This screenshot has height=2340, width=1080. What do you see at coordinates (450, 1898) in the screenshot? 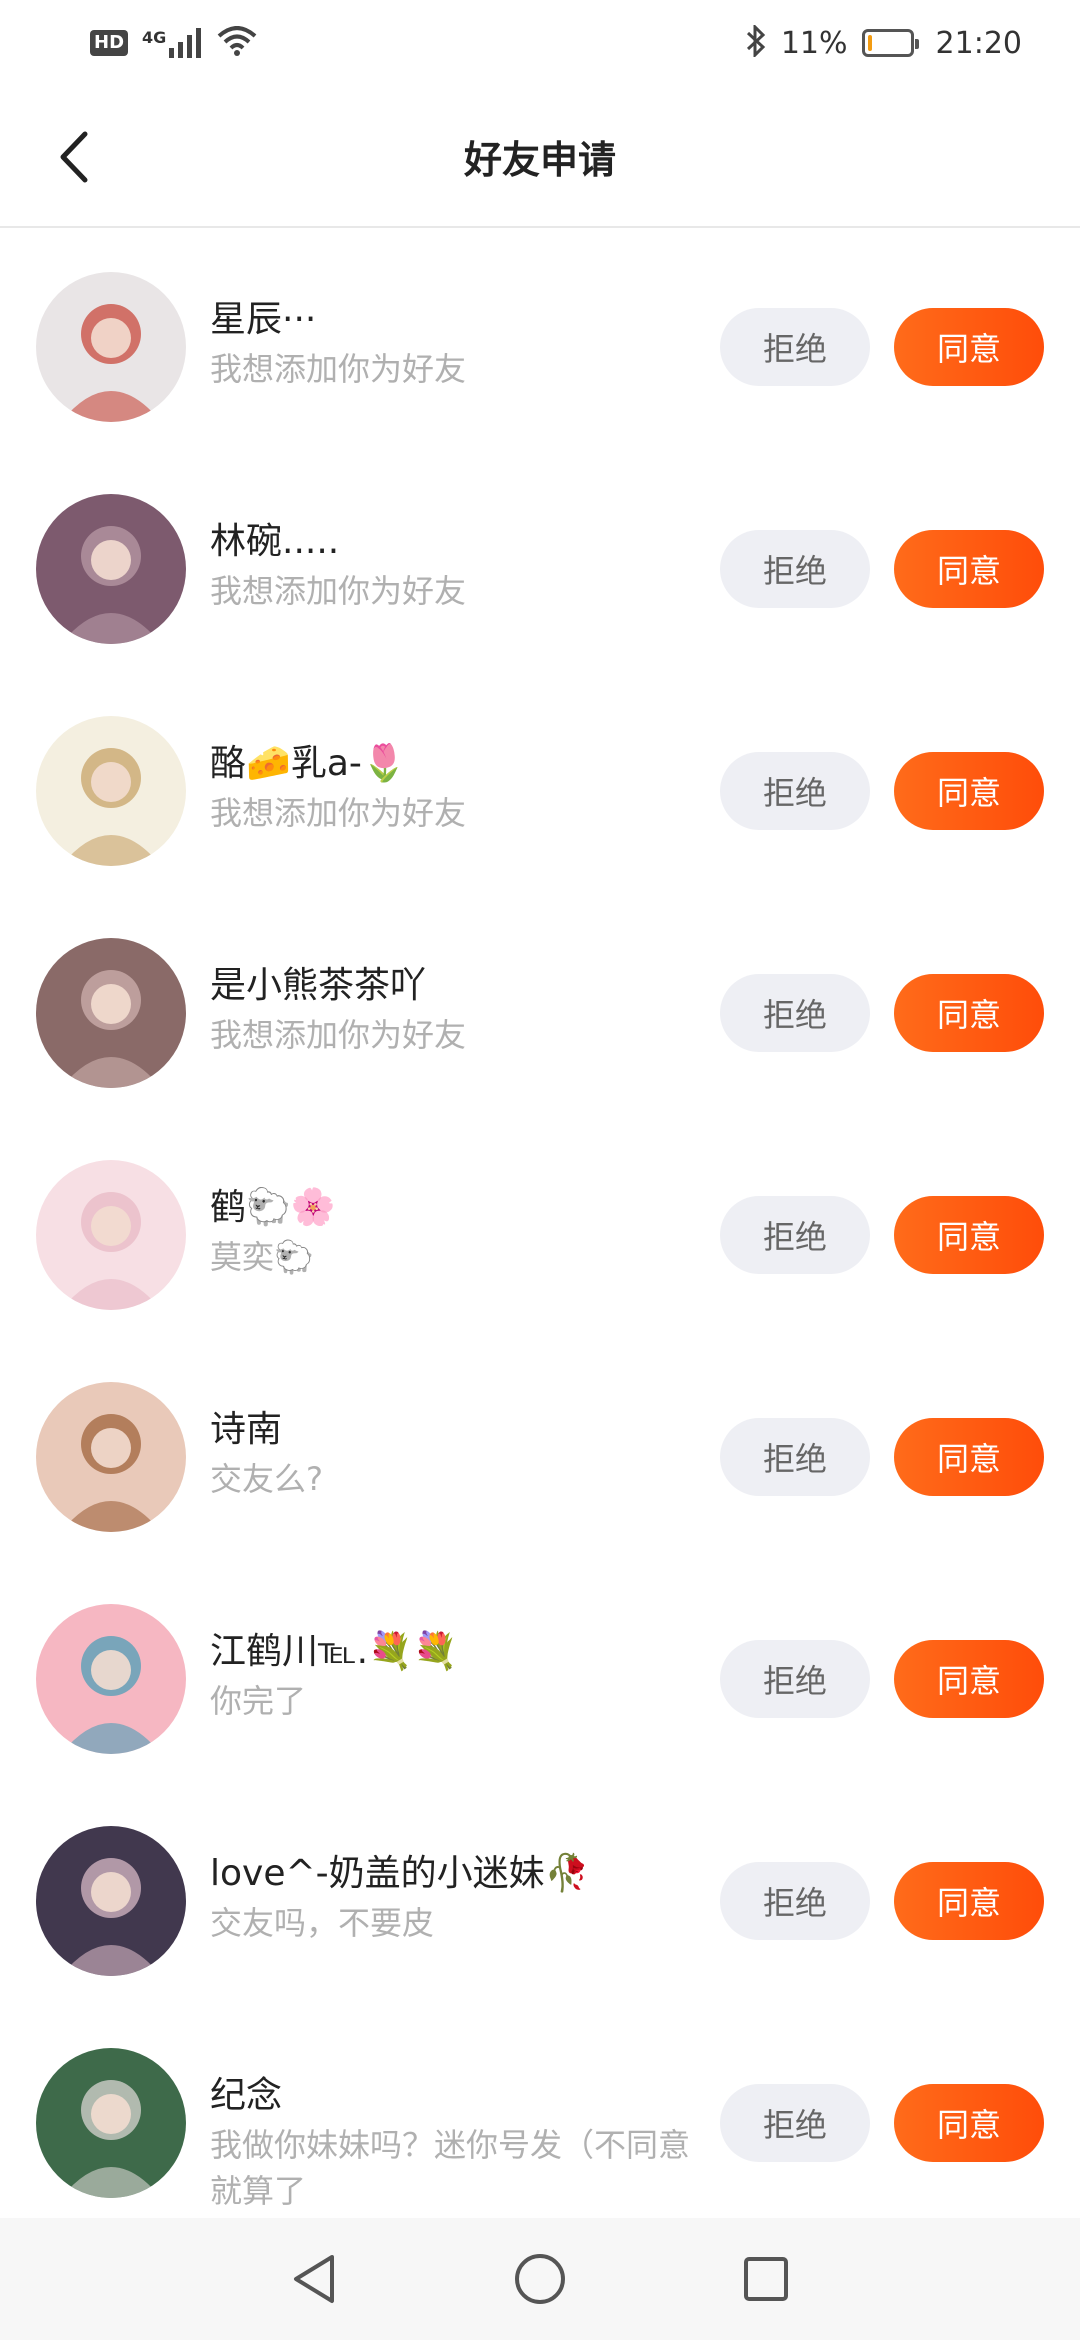
I see `request-info: love^-奶盖的小迷妹🥀 交友吗，不要皮` at bounding box center [450, 1898].